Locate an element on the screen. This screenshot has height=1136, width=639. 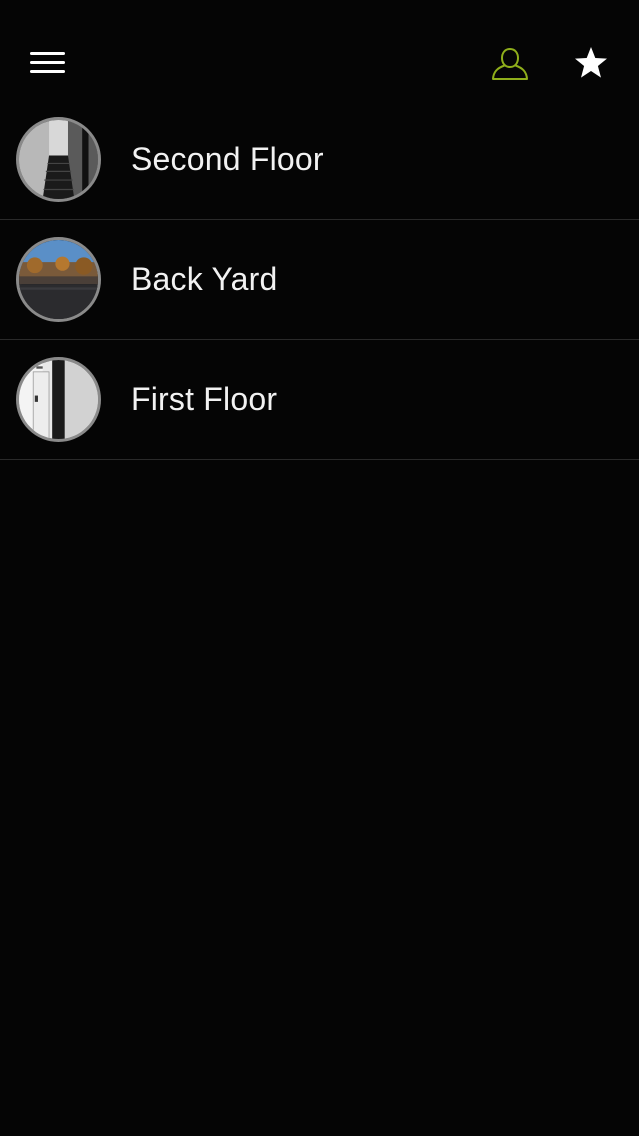
camera-row-back-yard: Back Yard is located at coordinates (319, 280).